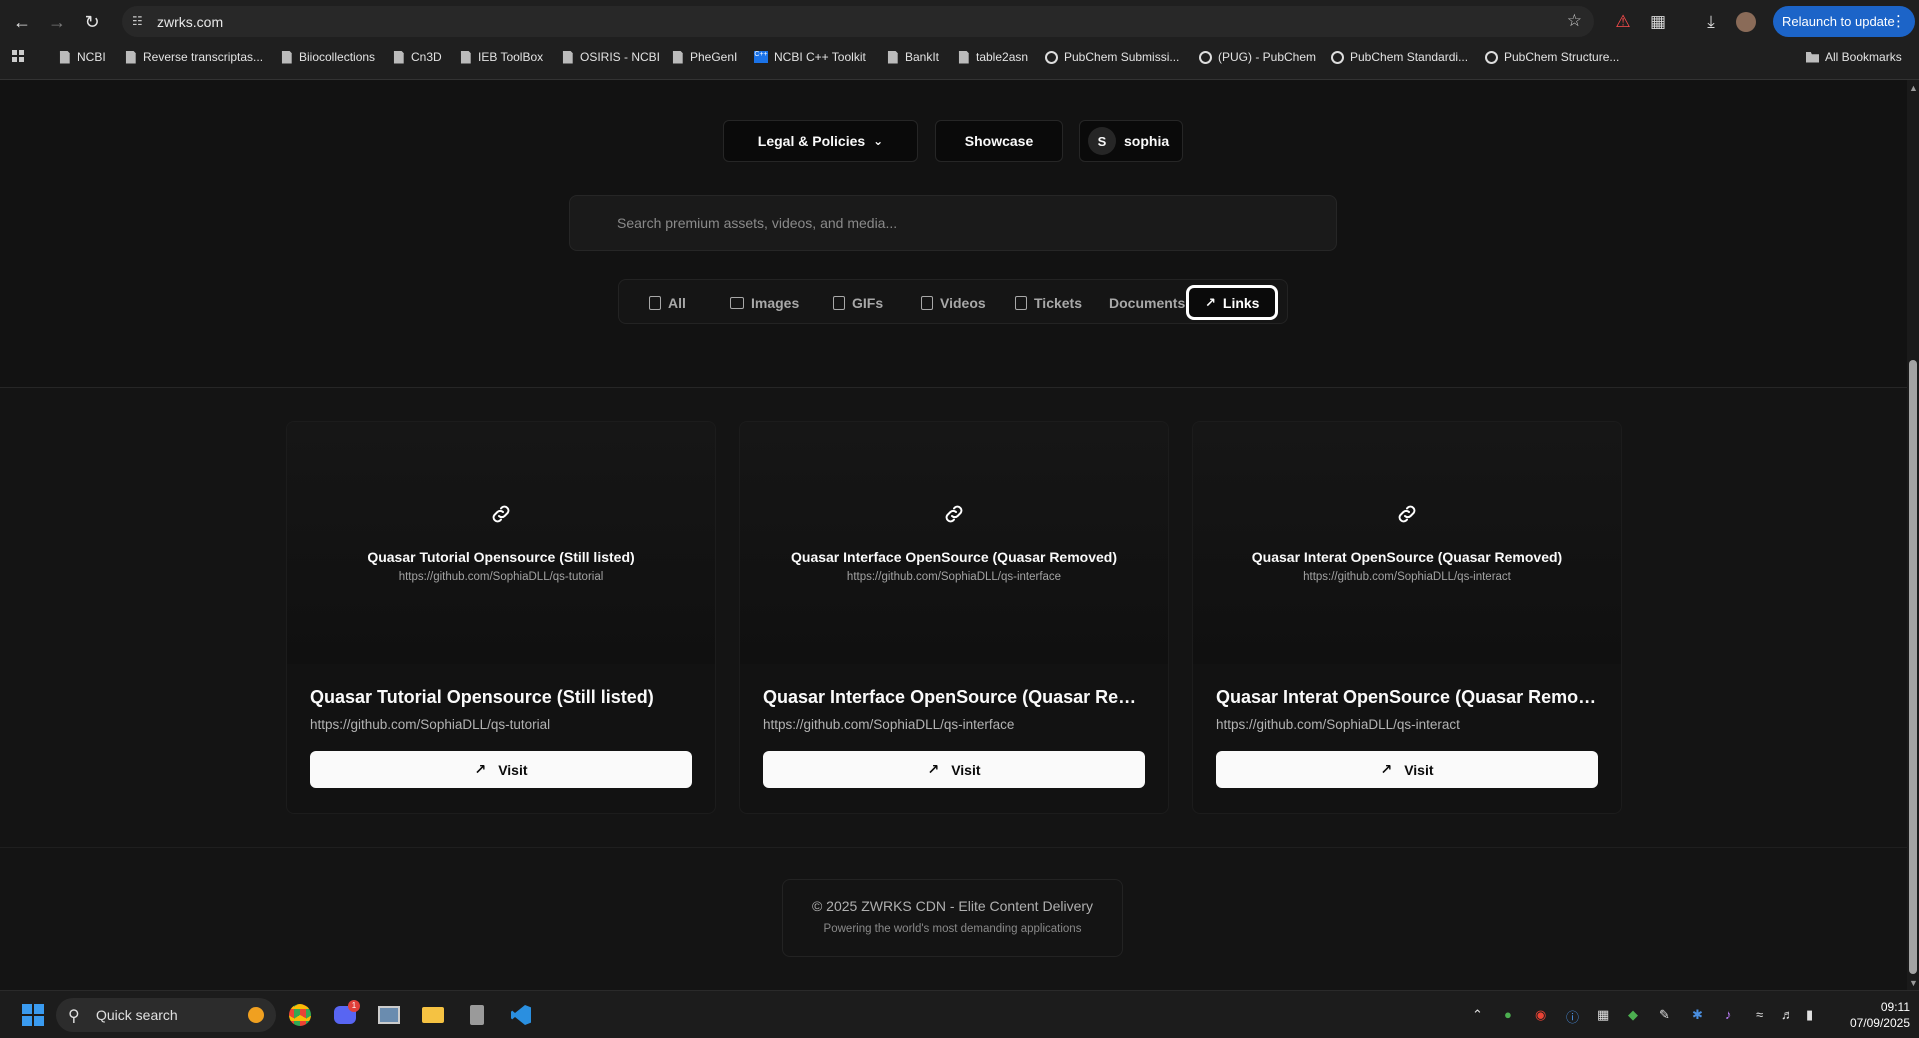 This screenshot has height=1038, width=1919. I want to click on microphone-icon: ♪, so click(1728, 1014).